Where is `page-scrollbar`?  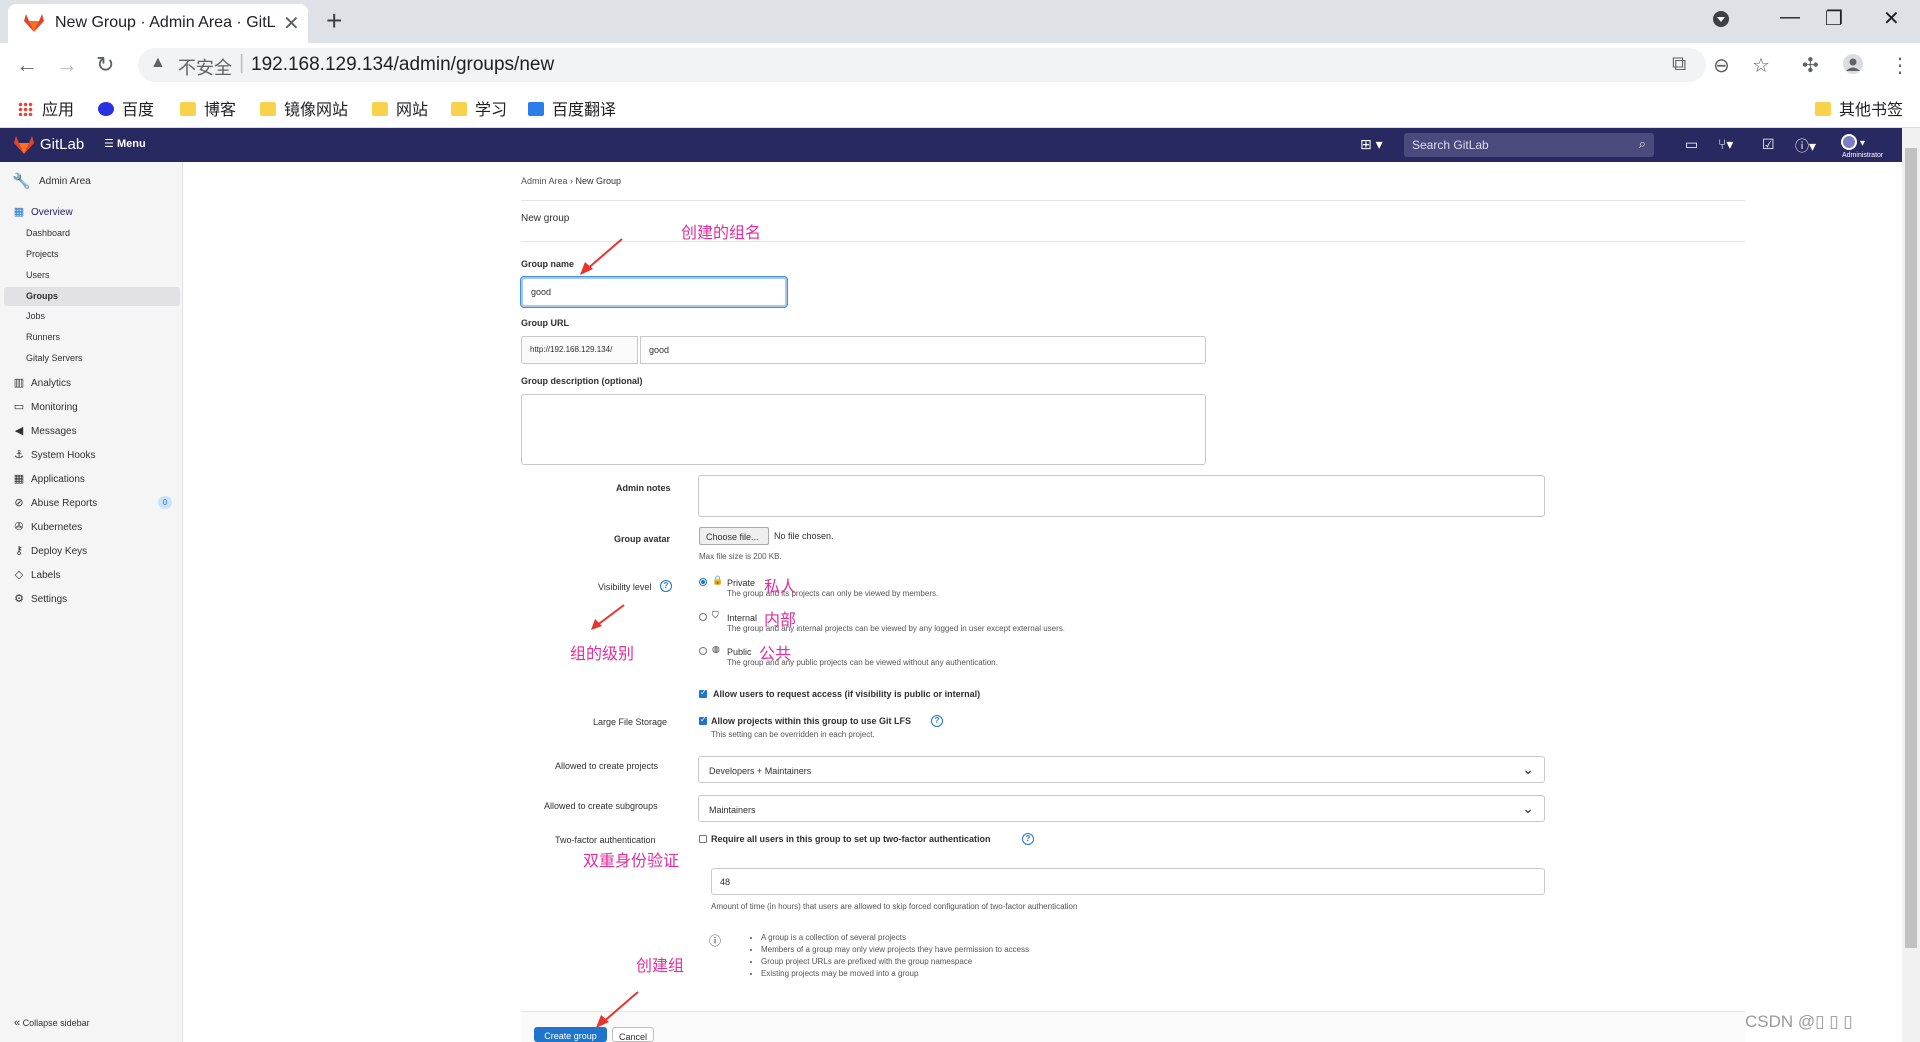
page-scrollbar is located at coordinates (1911, 585).